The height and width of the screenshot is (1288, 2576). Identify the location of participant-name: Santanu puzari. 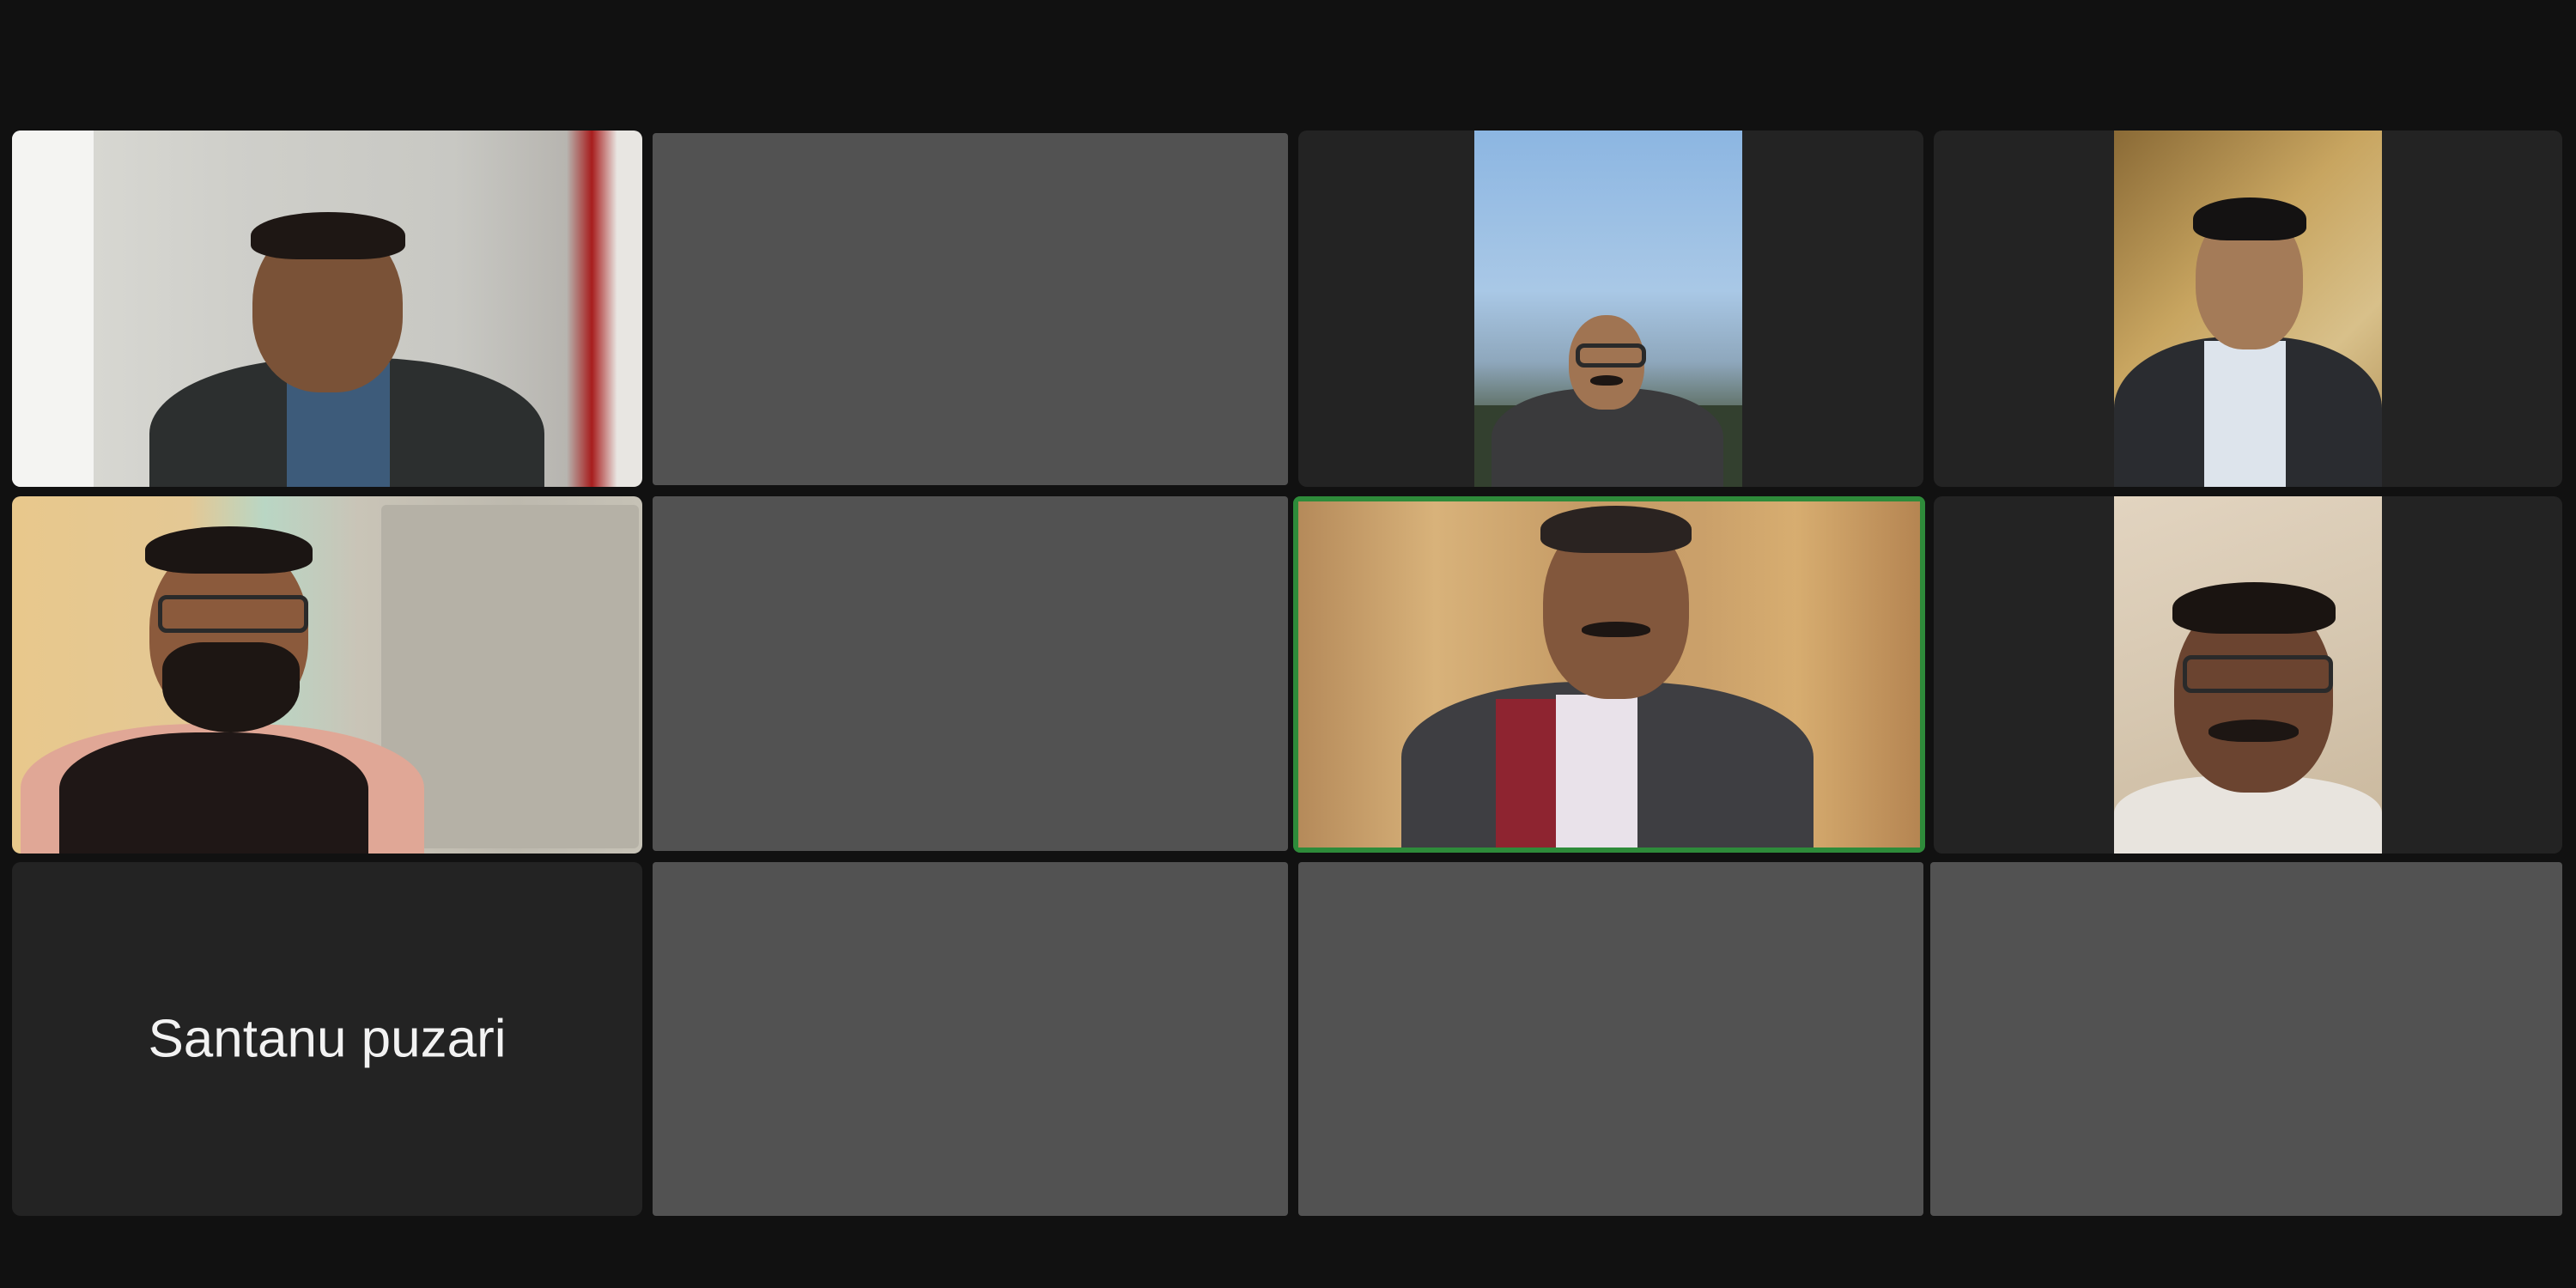
(327, 1039).